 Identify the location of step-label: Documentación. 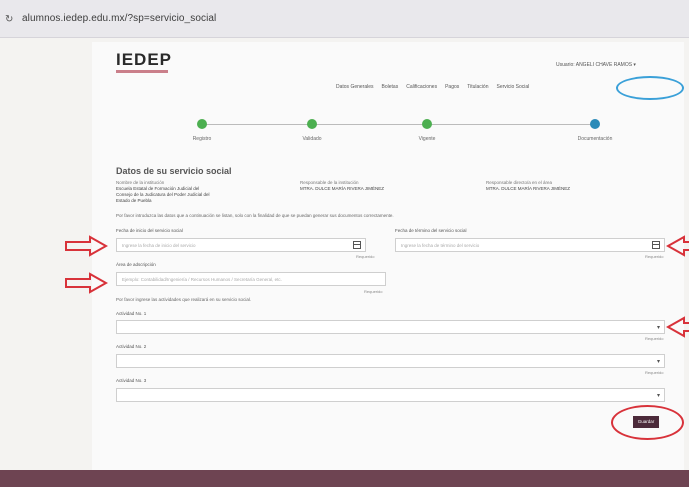
(595, 139).